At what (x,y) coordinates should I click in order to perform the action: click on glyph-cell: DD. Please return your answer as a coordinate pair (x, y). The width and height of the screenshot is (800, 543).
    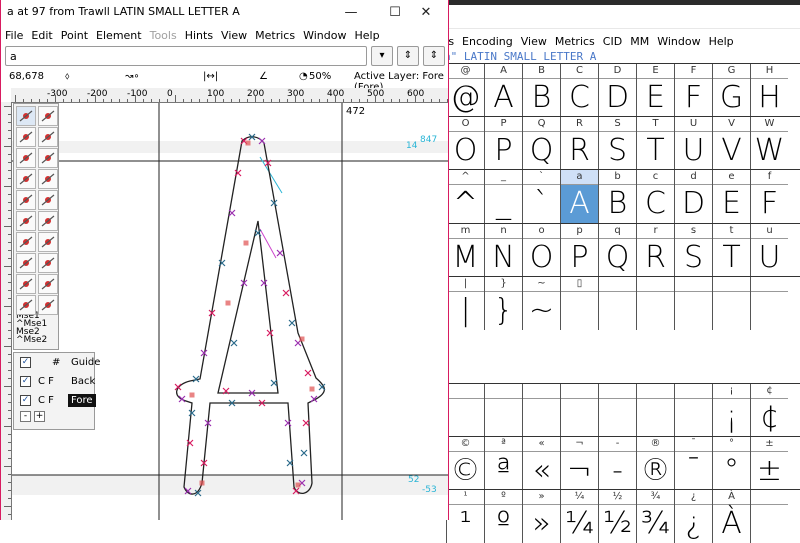
    Looking at the image, I should click on (617, 90).